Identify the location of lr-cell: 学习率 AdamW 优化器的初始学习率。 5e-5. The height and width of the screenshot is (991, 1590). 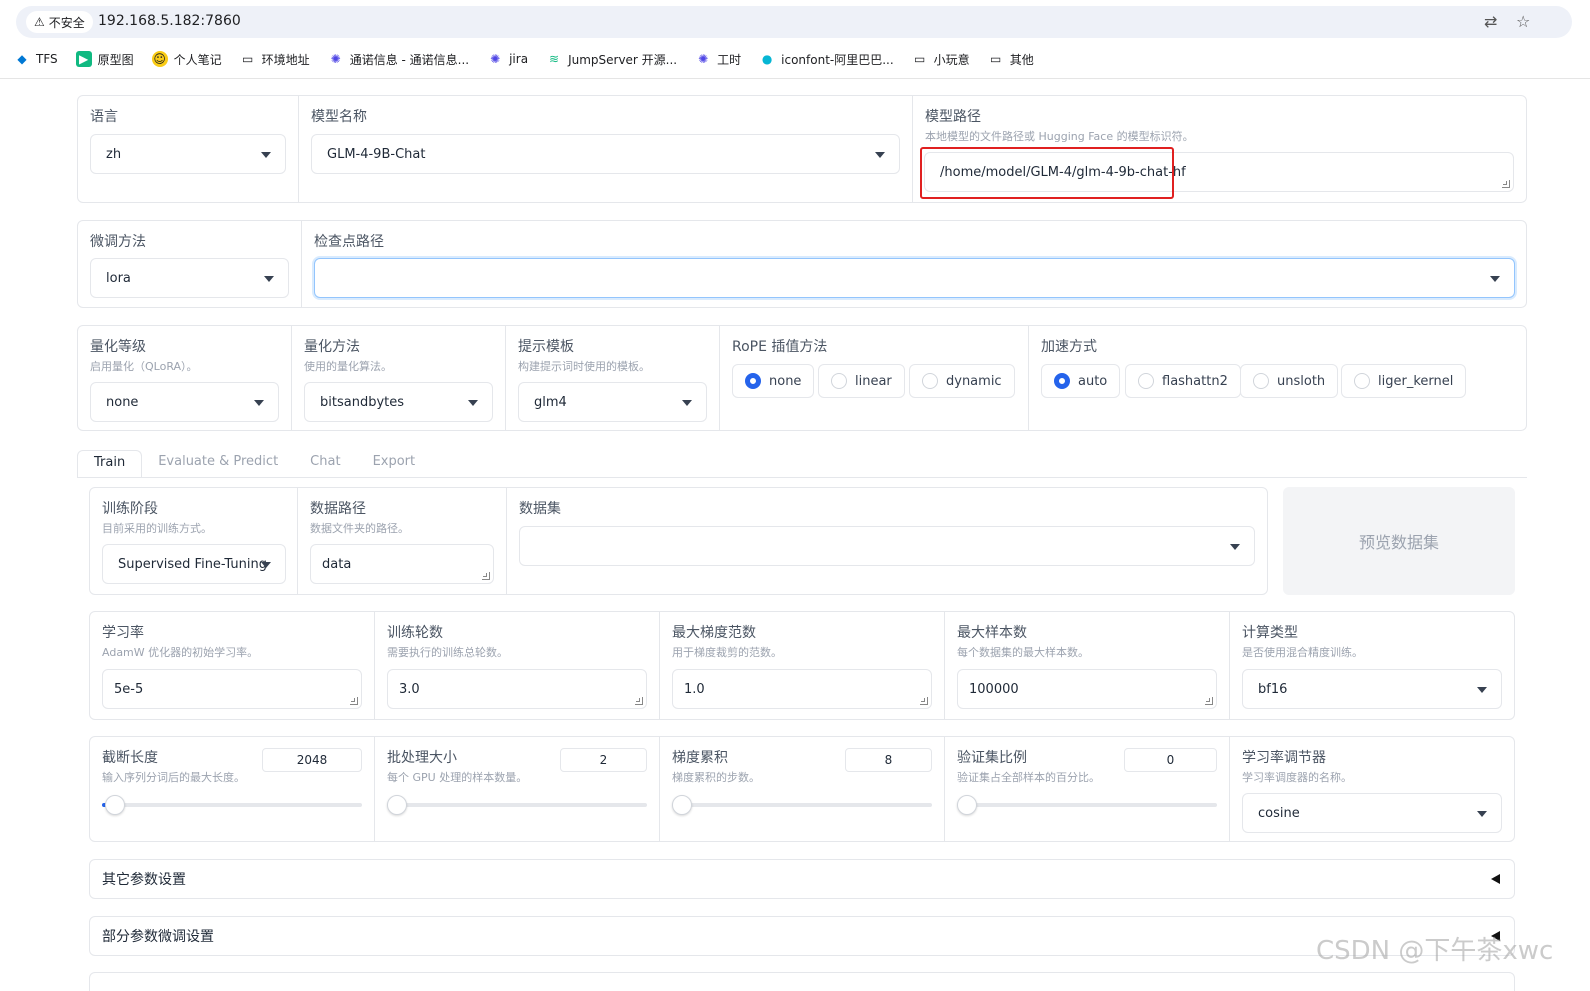
(232, 665).